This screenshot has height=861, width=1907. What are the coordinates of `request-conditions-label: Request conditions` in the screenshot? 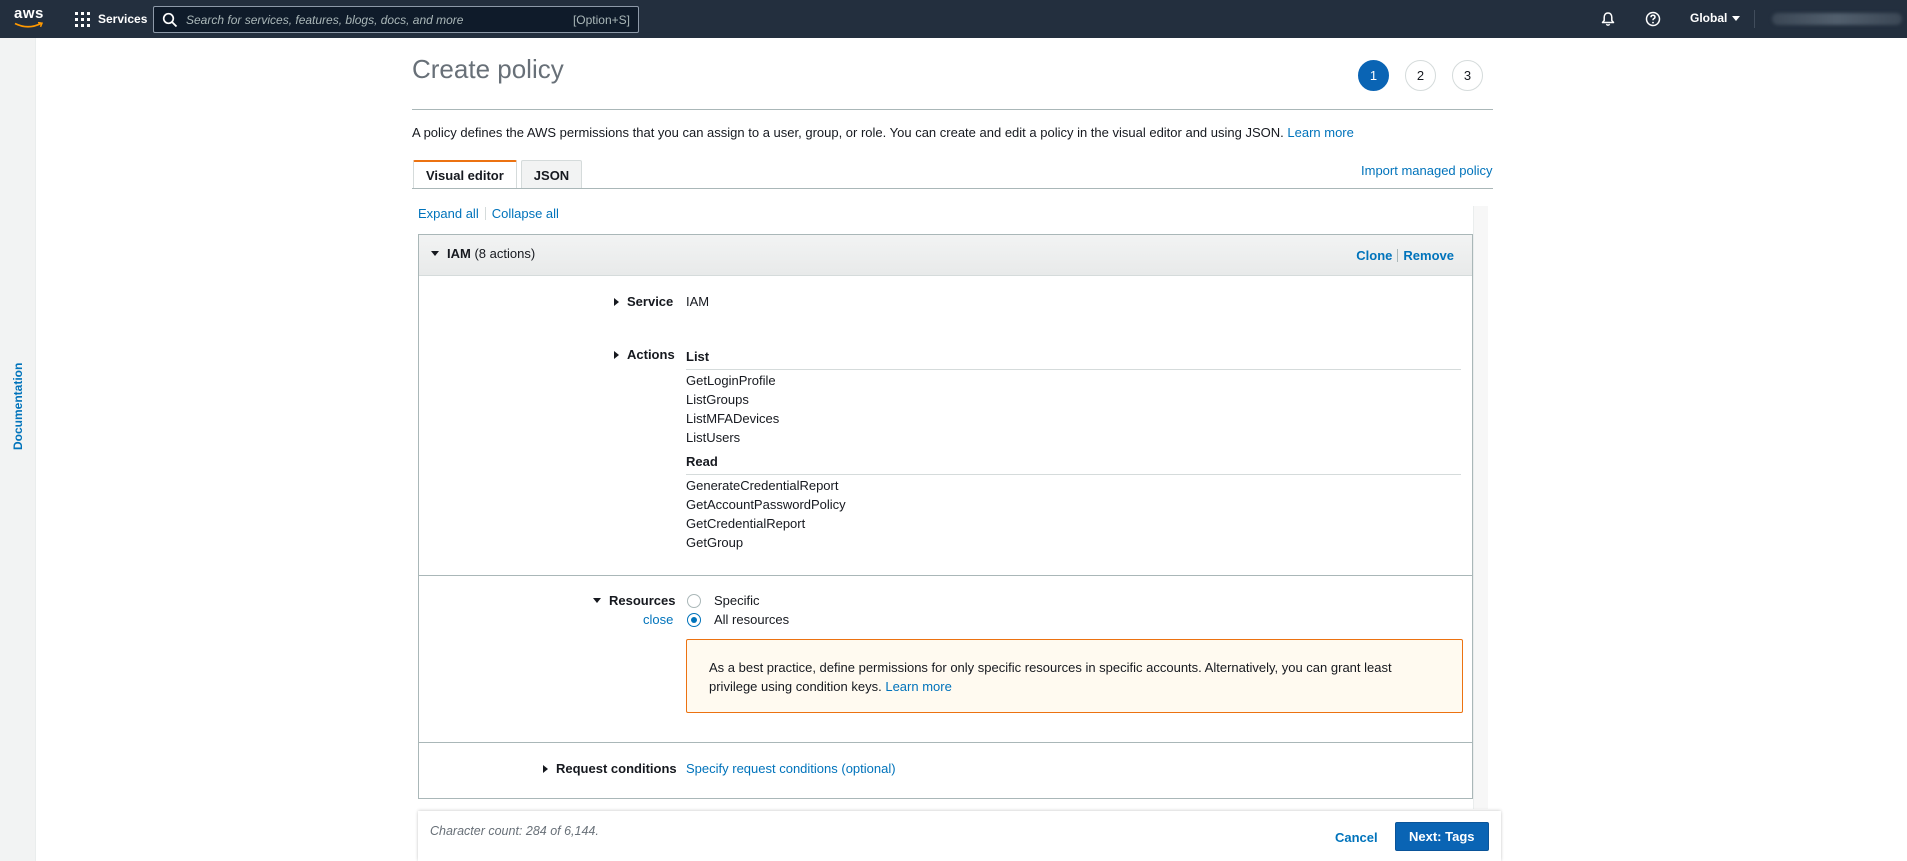 It's located at (616, 768).